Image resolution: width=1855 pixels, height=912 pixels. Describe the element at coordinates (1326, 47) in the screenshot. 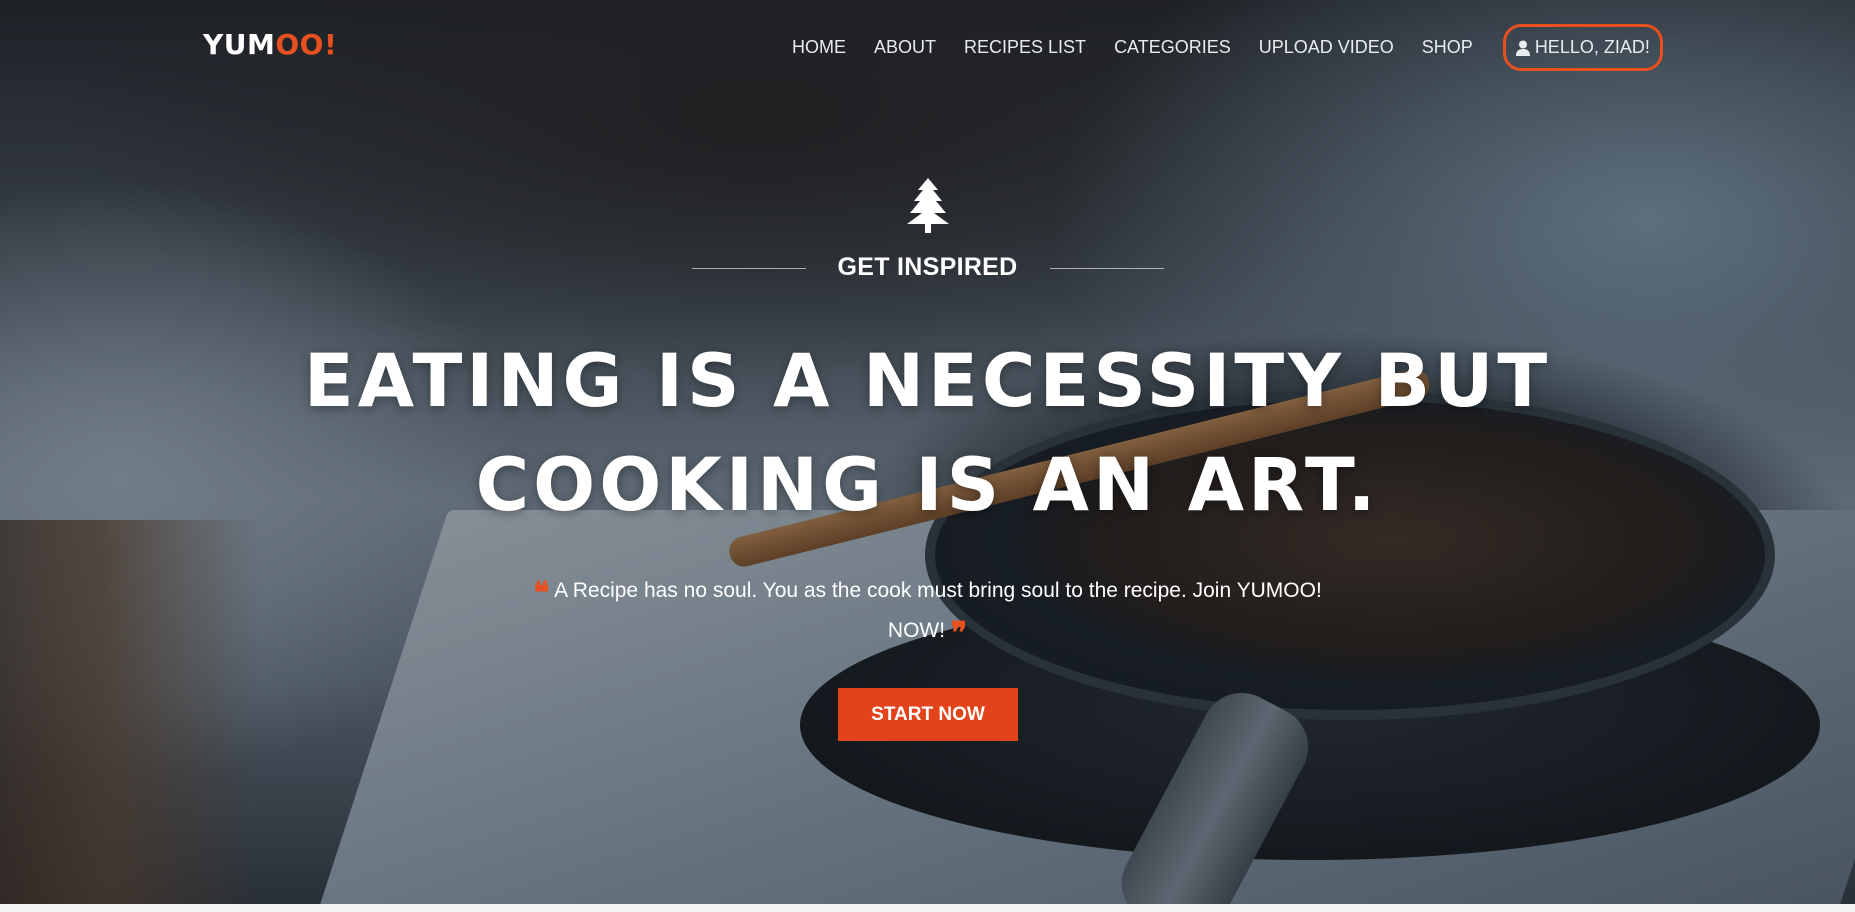

I see `nav-upload-video: UPLOAD VIDEO` at that location.